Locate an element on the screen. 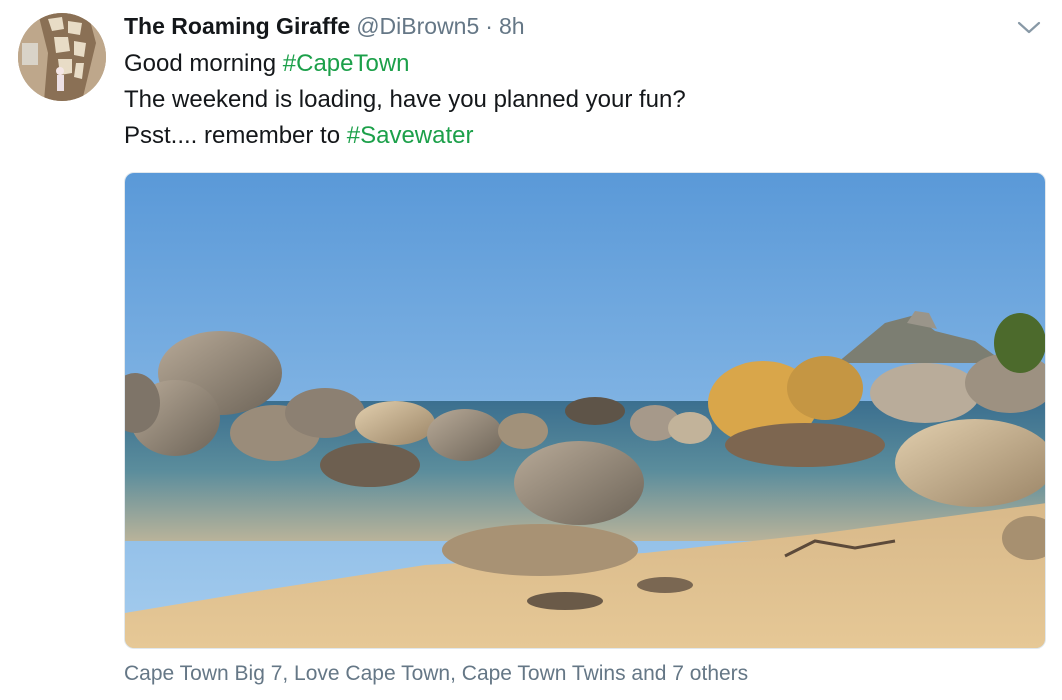 The height and width of the screenshot is (700, 1062). hashtag-capetown: #CapeTown is located at coordinates (346, 63).